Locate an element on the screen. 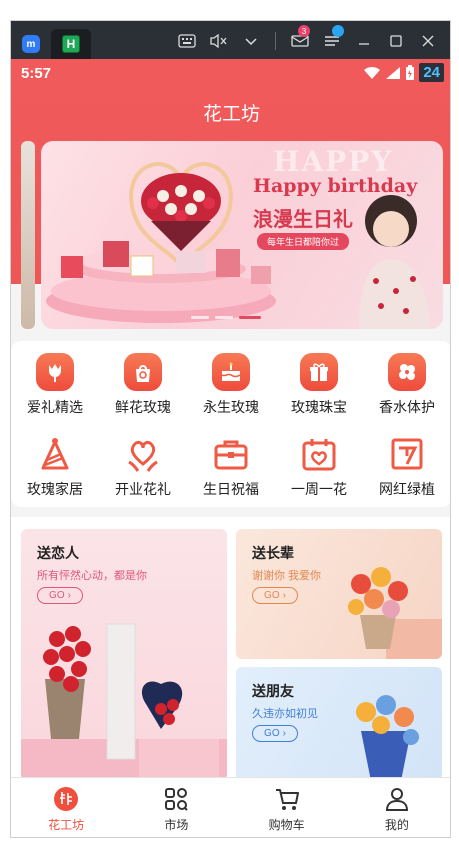  category-item: 生日祝福 is located at coordinates (231, 467).